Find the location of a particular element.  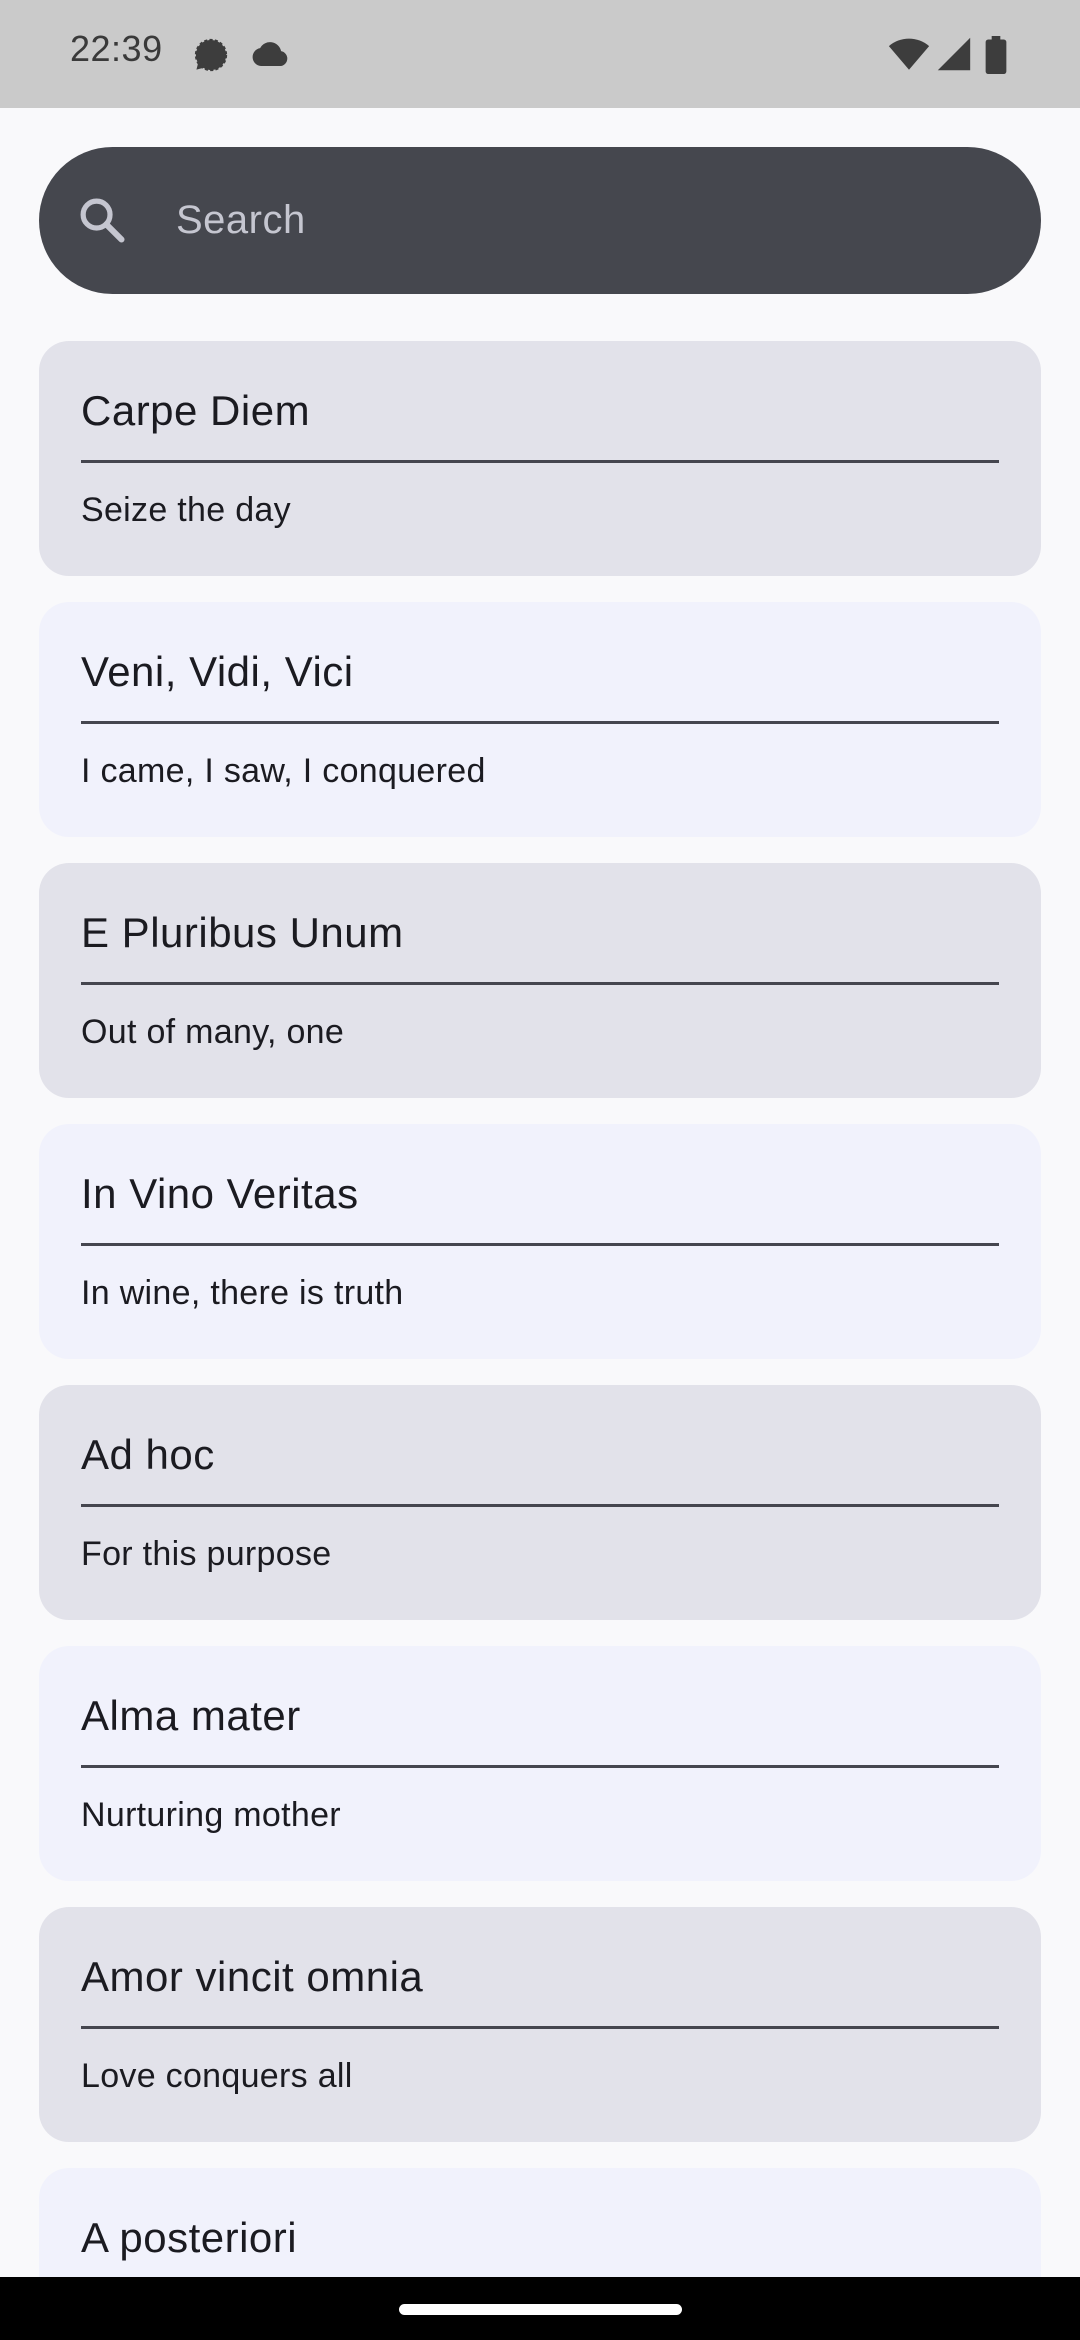

phrase-card: E Pluribus Unum Out of many, one is located at coordinates (540, 980).